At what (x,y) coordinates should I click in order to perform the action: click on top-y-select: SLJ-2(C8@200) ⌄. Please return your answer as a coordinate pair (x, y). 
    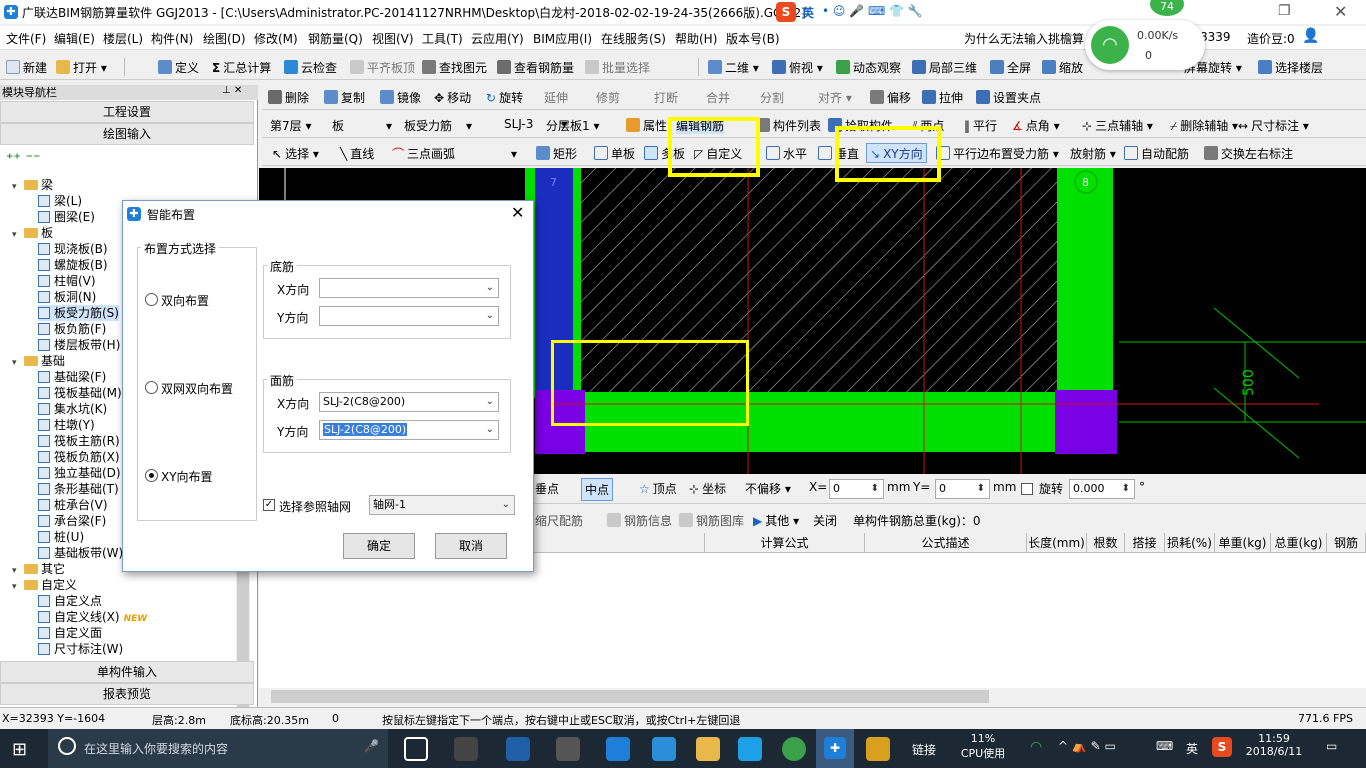
    Looking at the image, I should click on (409, 430).